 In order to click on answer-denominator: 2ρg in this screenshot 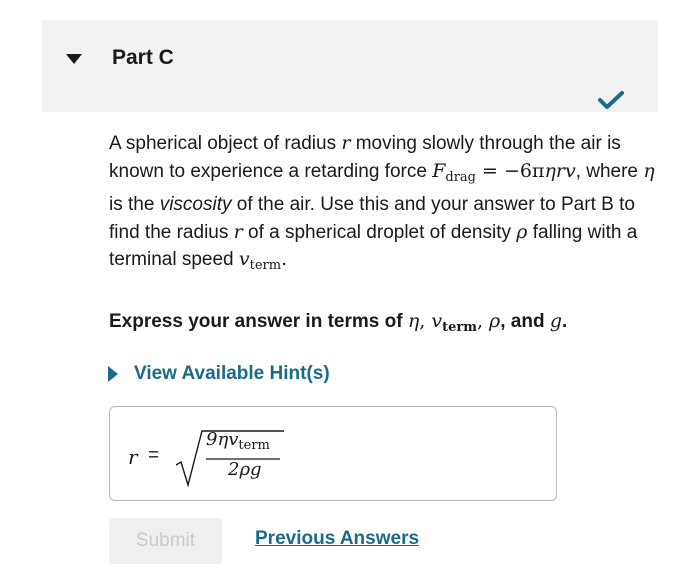, I will do `click(245, 469)`.